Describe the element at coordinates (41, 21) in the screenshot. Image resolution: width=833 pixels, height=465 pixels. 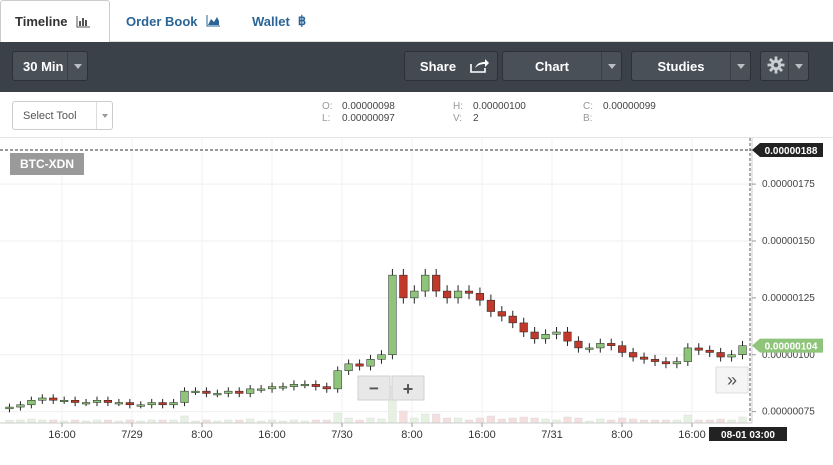
I see `tab-label: Timeline` at that location.